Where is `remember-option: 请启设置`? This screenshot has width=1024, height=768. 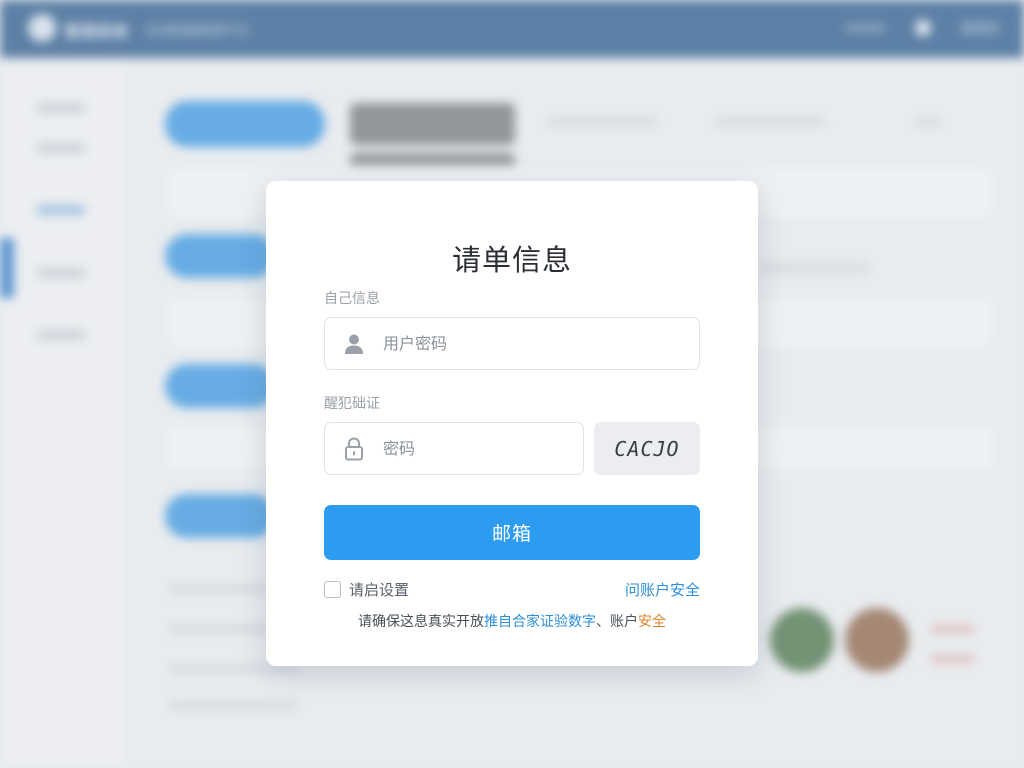
remember-option: 请启设置 is located at coordinates (366, 589).